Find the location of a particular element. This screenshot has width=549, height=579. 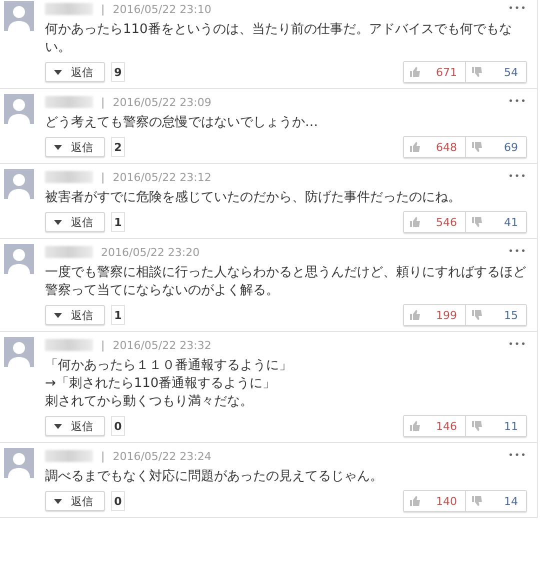

dislike-button: 15 is located at coordinates (495, 315).